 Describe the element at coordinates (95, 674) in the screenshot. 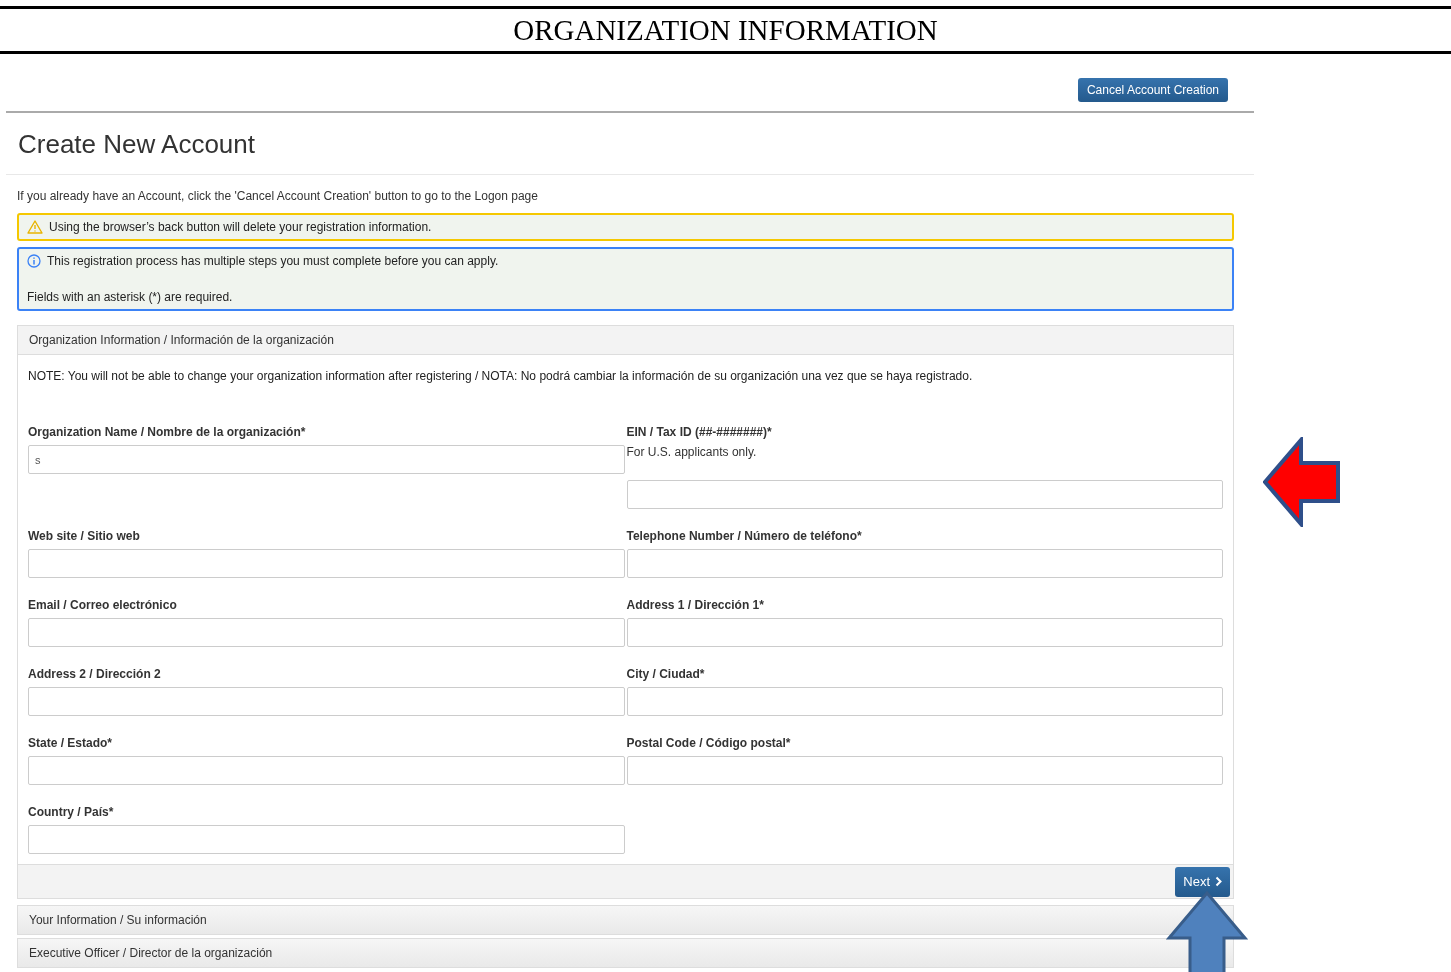

I see `field-label: Address 2 / Dirección 2` at that location.